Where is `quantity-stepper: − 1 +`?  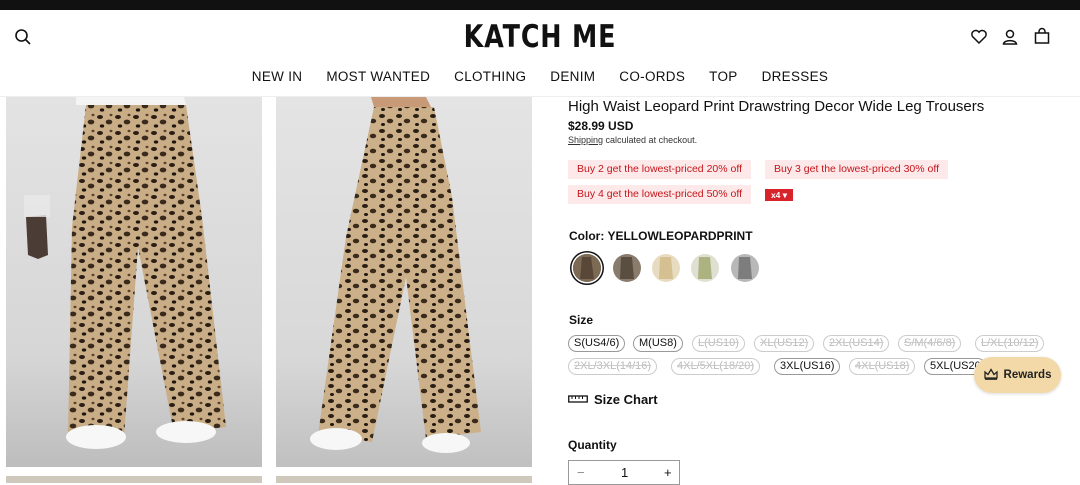
quantity-stepper: − 1 + is located at coordinates (624, 472).